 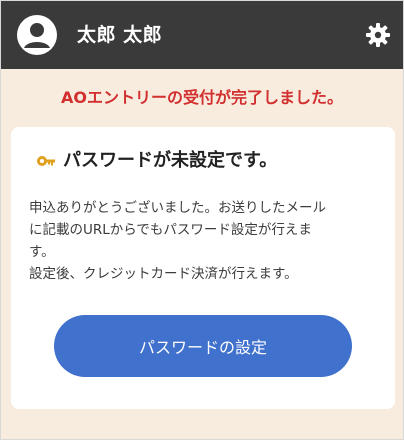 What do you see at coordinates (203, 346) in the screenshot?
I see `set-password-button: パスワードの設定` at bounding box center [203, 346].